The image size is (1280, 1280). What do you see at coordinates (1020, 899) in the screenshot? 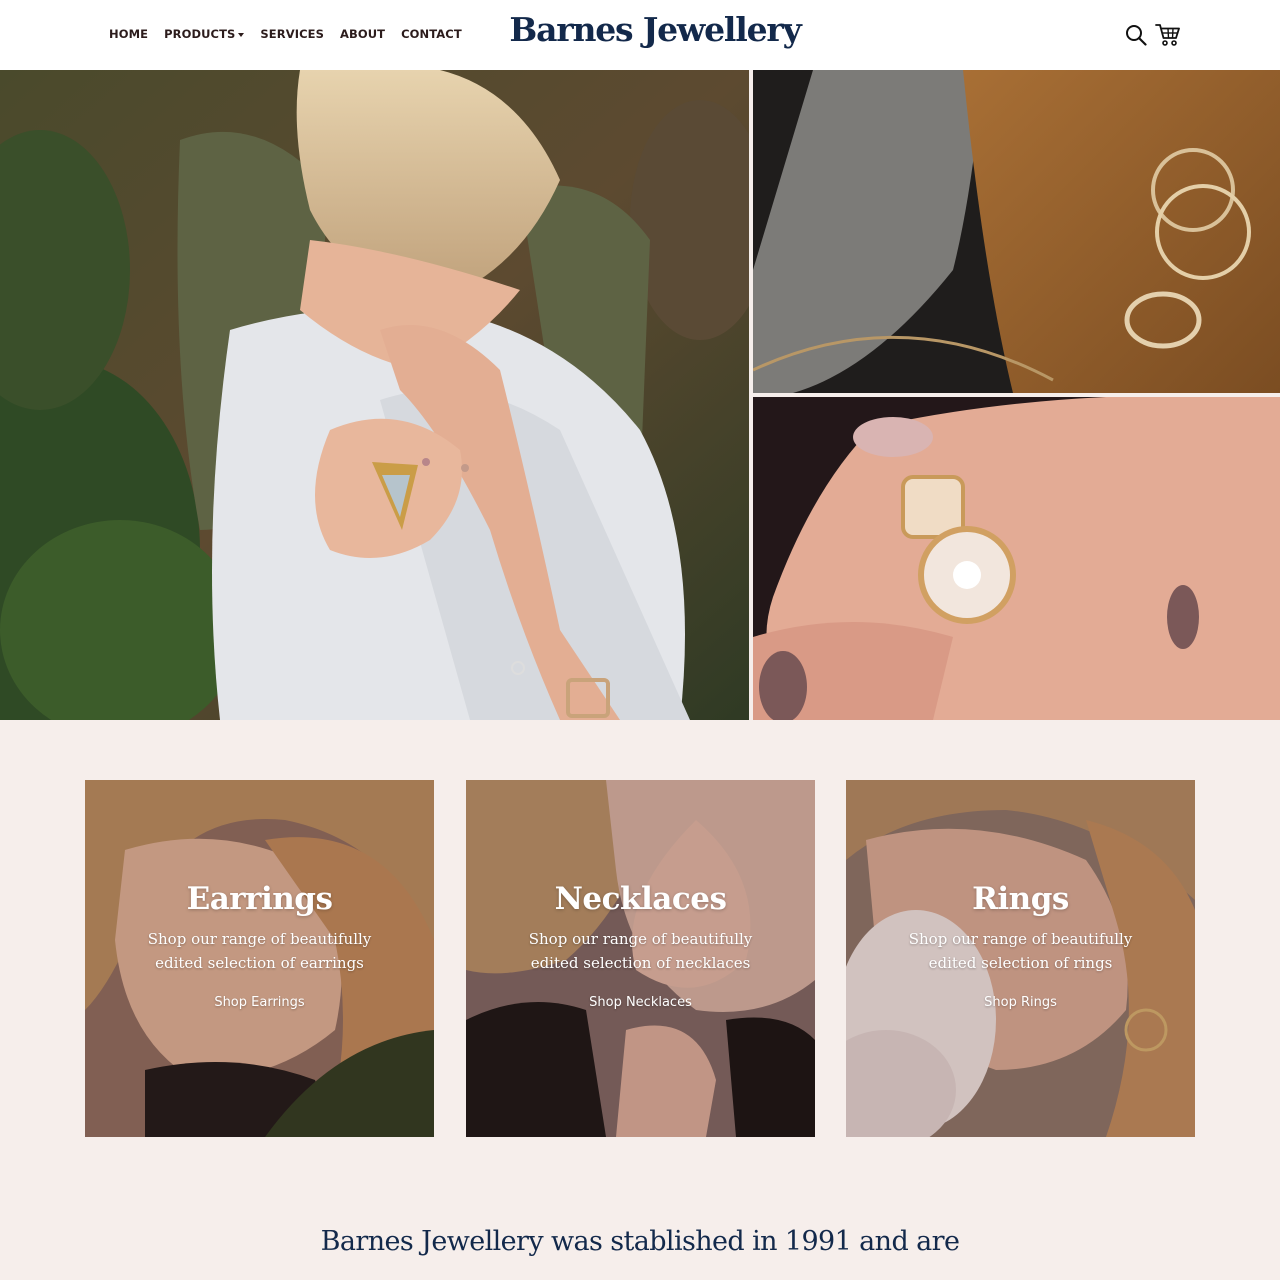
I see `card-title: Rings` at bounding box center [1020, 899].